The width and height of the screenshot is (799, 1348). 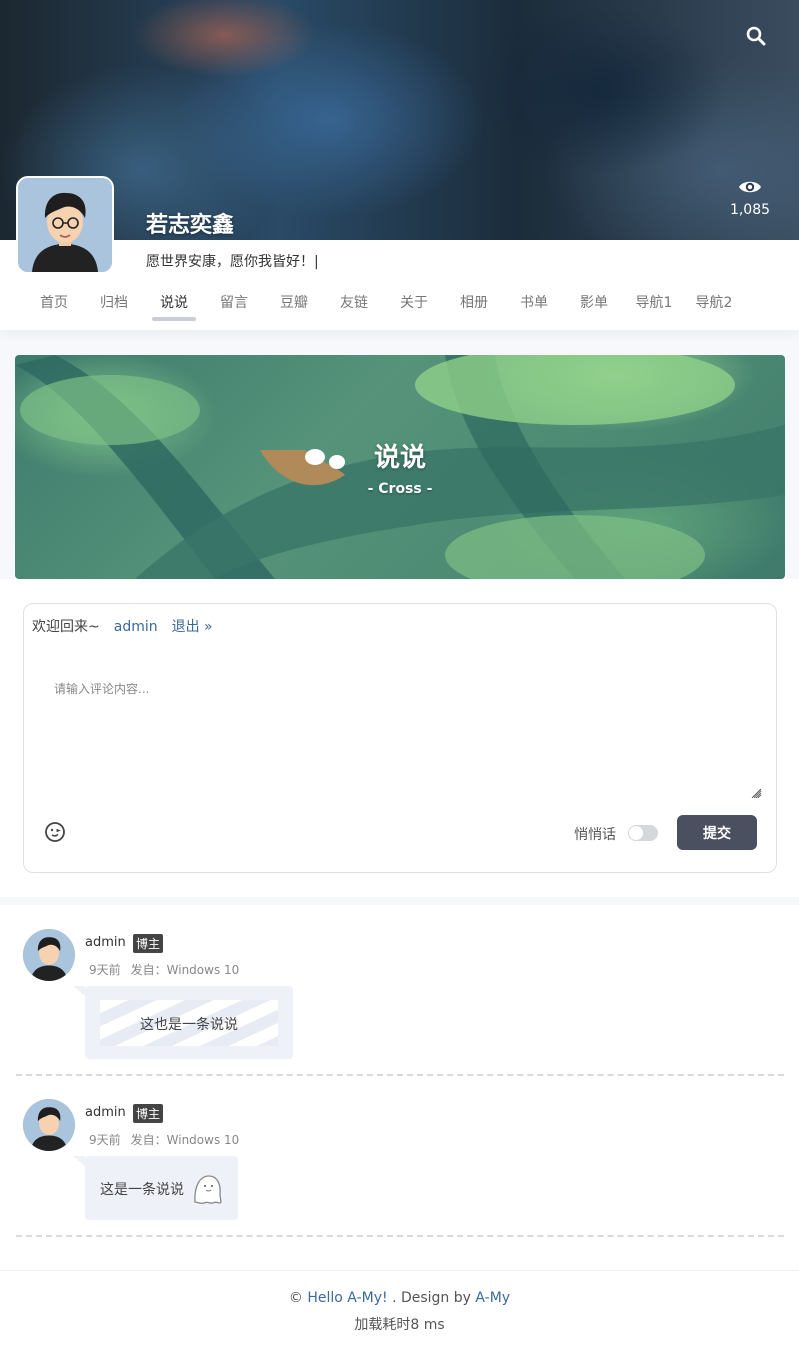 What do you see at coordinates (190, 223) in the screenshot?
I see `site-name: 若志奕鑫` at bounding box center [190, 223].